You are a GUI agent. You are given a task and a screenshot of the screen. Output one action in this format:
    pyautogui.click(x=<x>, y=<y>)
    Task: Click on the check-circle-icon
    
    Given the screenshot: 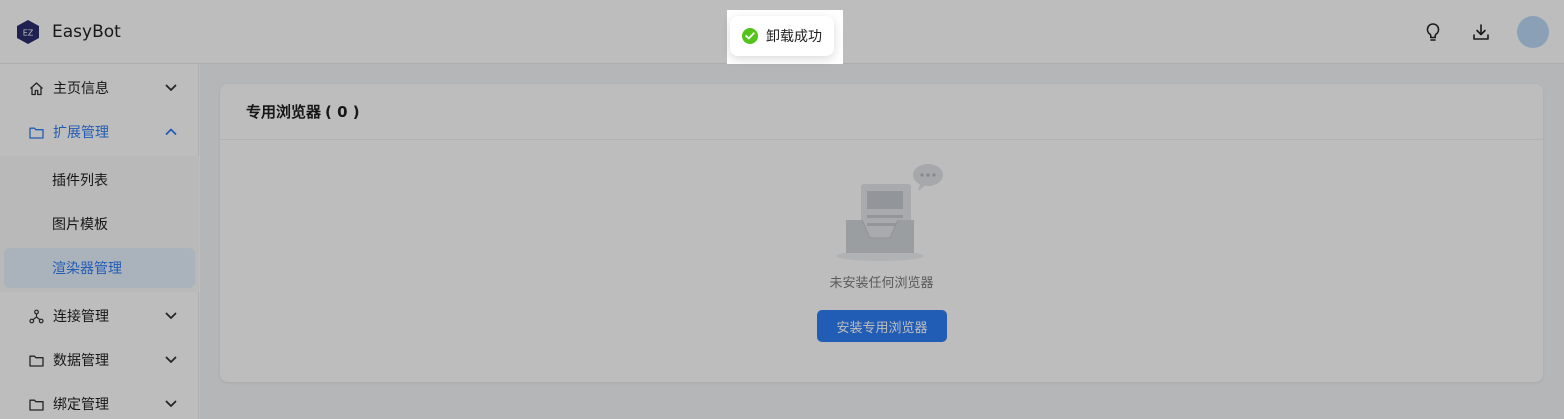 What is the action you would take?
    pyautogui.click(x=750, y=36)
    